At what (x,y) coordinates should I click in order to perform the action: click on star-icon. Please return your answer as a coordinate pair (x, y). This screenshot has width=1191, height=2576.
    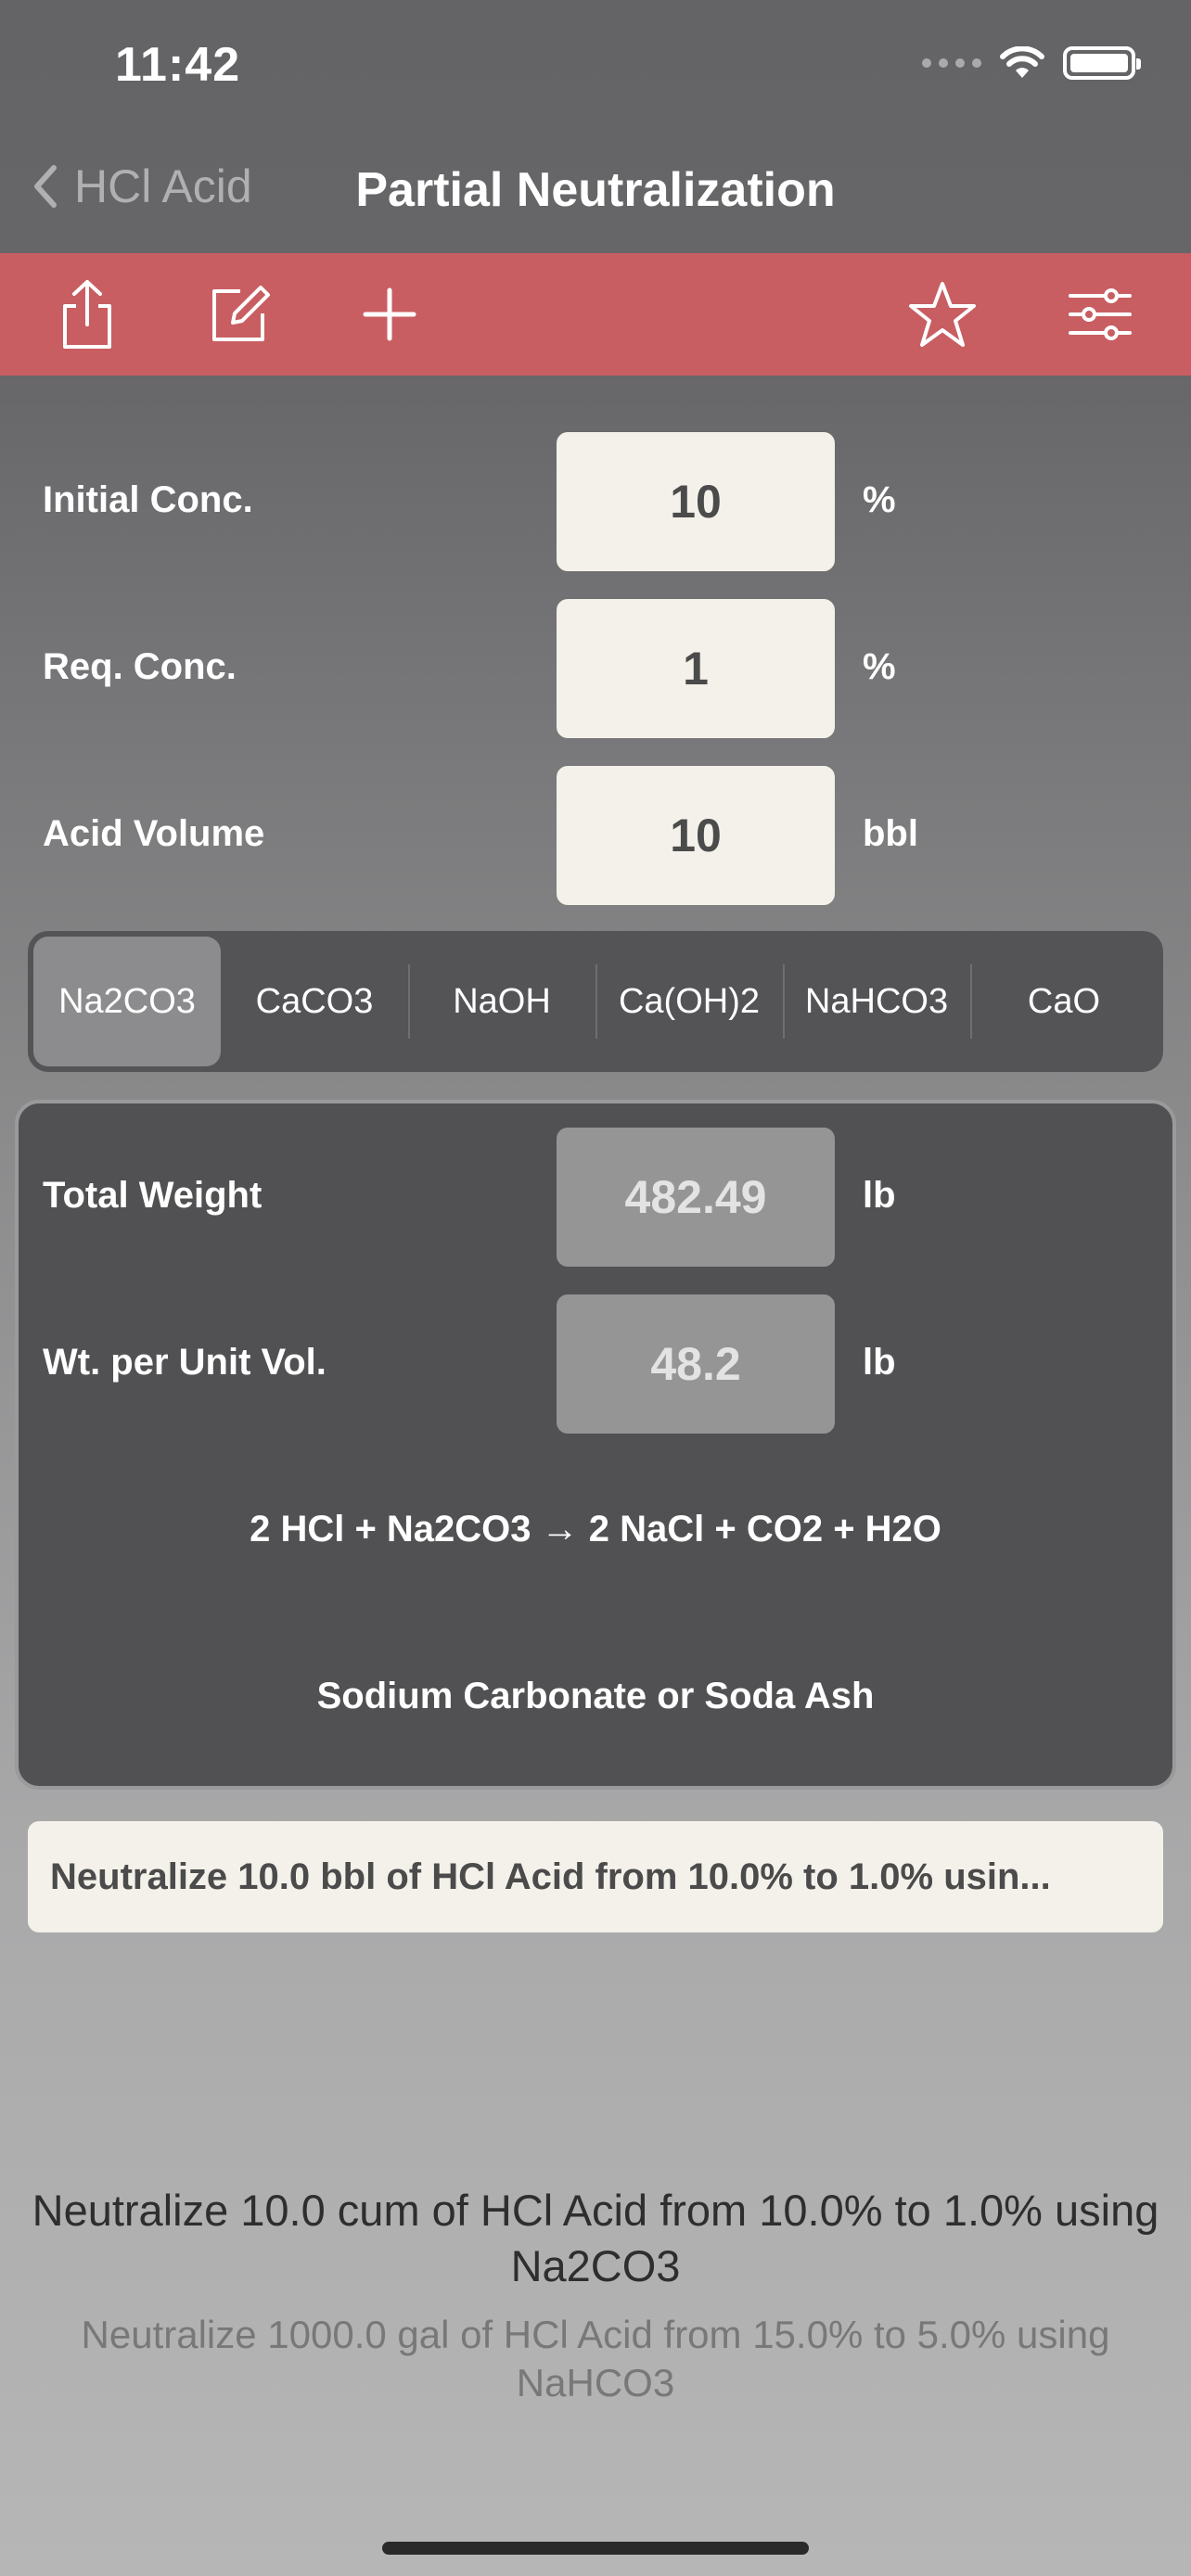
    Looking at the image, I should click on (942, 314).